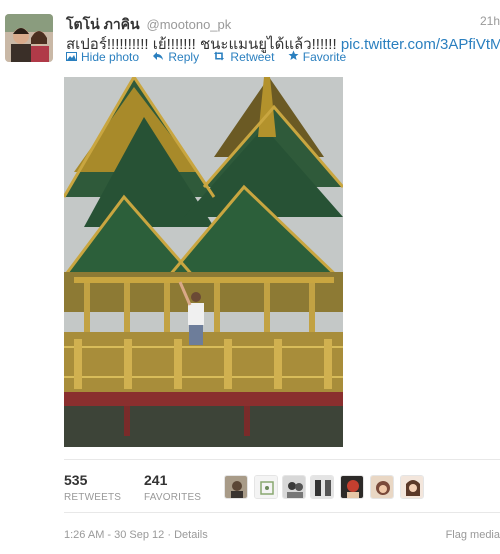  What do you see at coordinates (71, 57) in the screenshot?
I see `photo-icon` at bounding box center [71, 57].